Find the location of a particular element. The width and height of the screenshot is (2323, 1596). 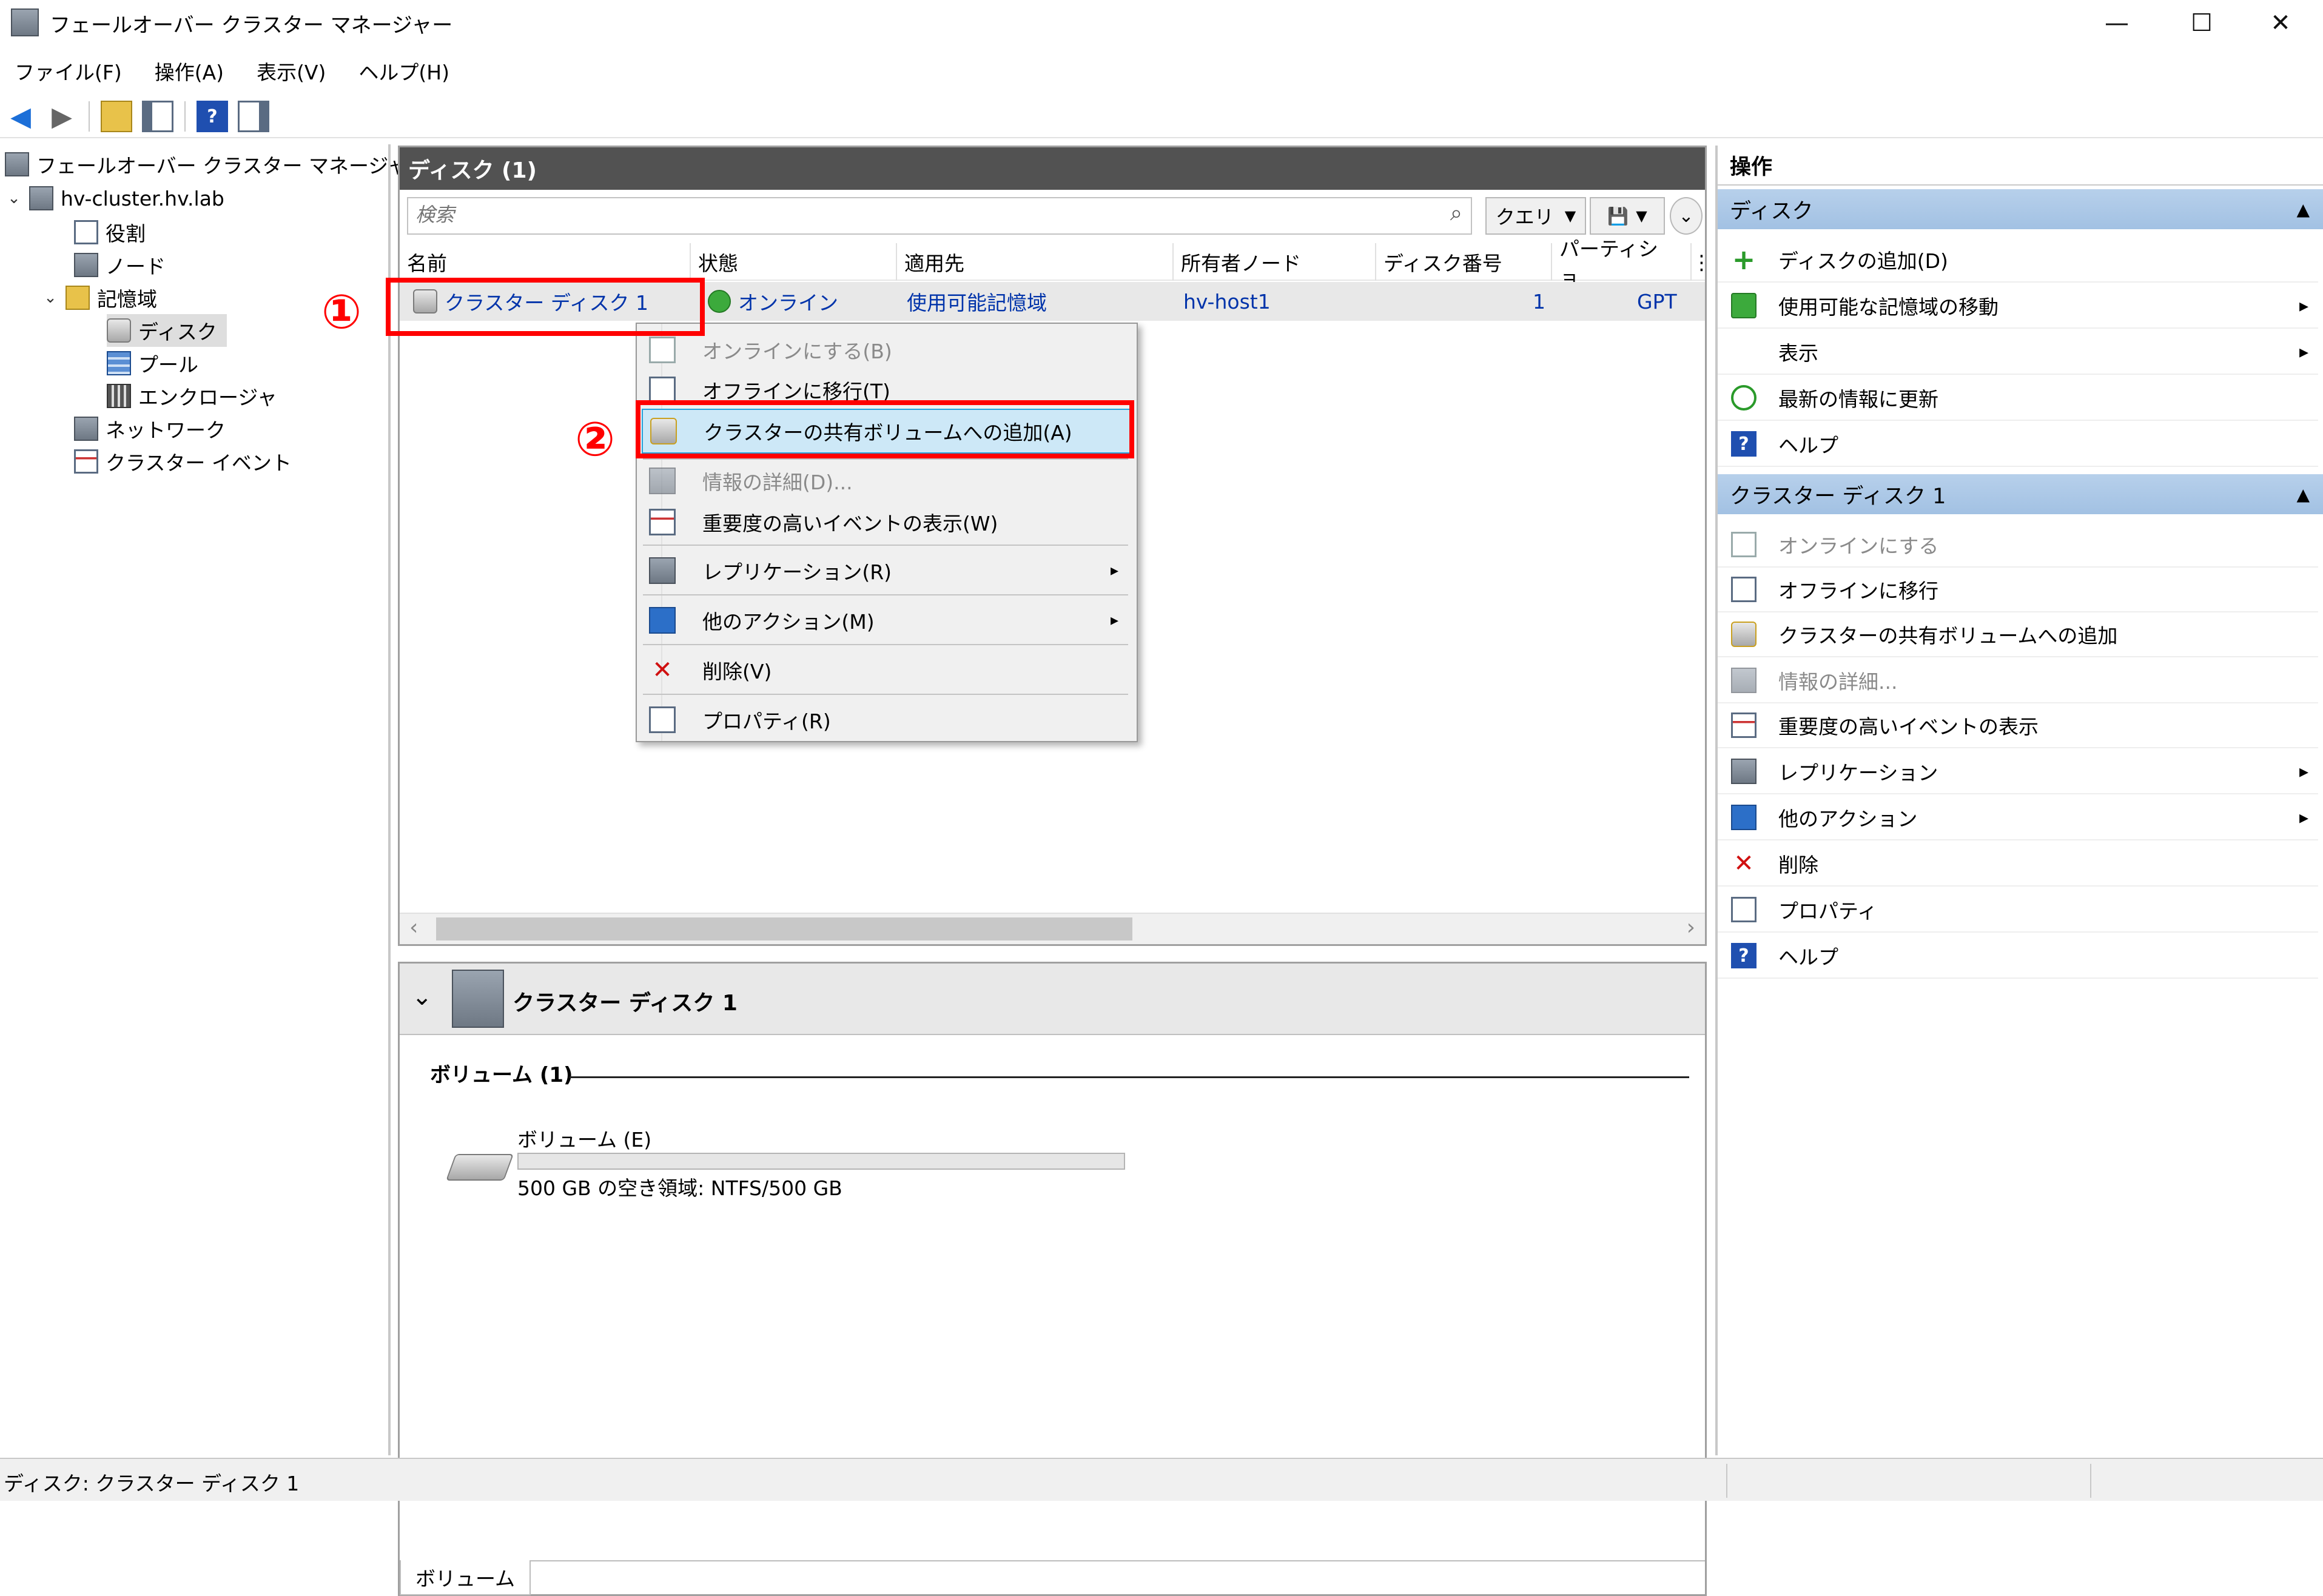

menu-item-replication: レプリケーション(R) ▸ is located at coordinates (887, 571).